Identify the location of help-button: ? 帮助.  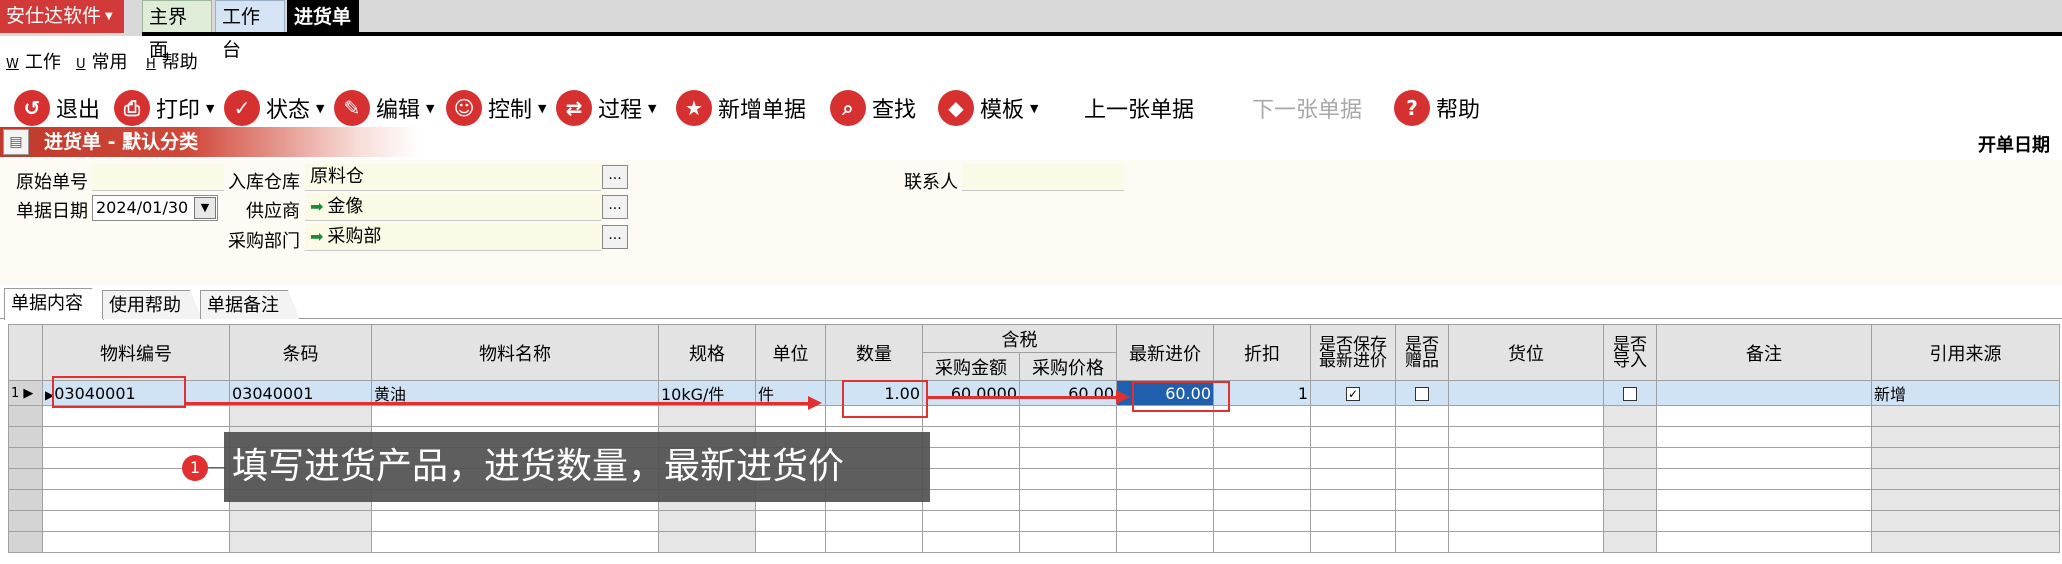
(1437, 108).